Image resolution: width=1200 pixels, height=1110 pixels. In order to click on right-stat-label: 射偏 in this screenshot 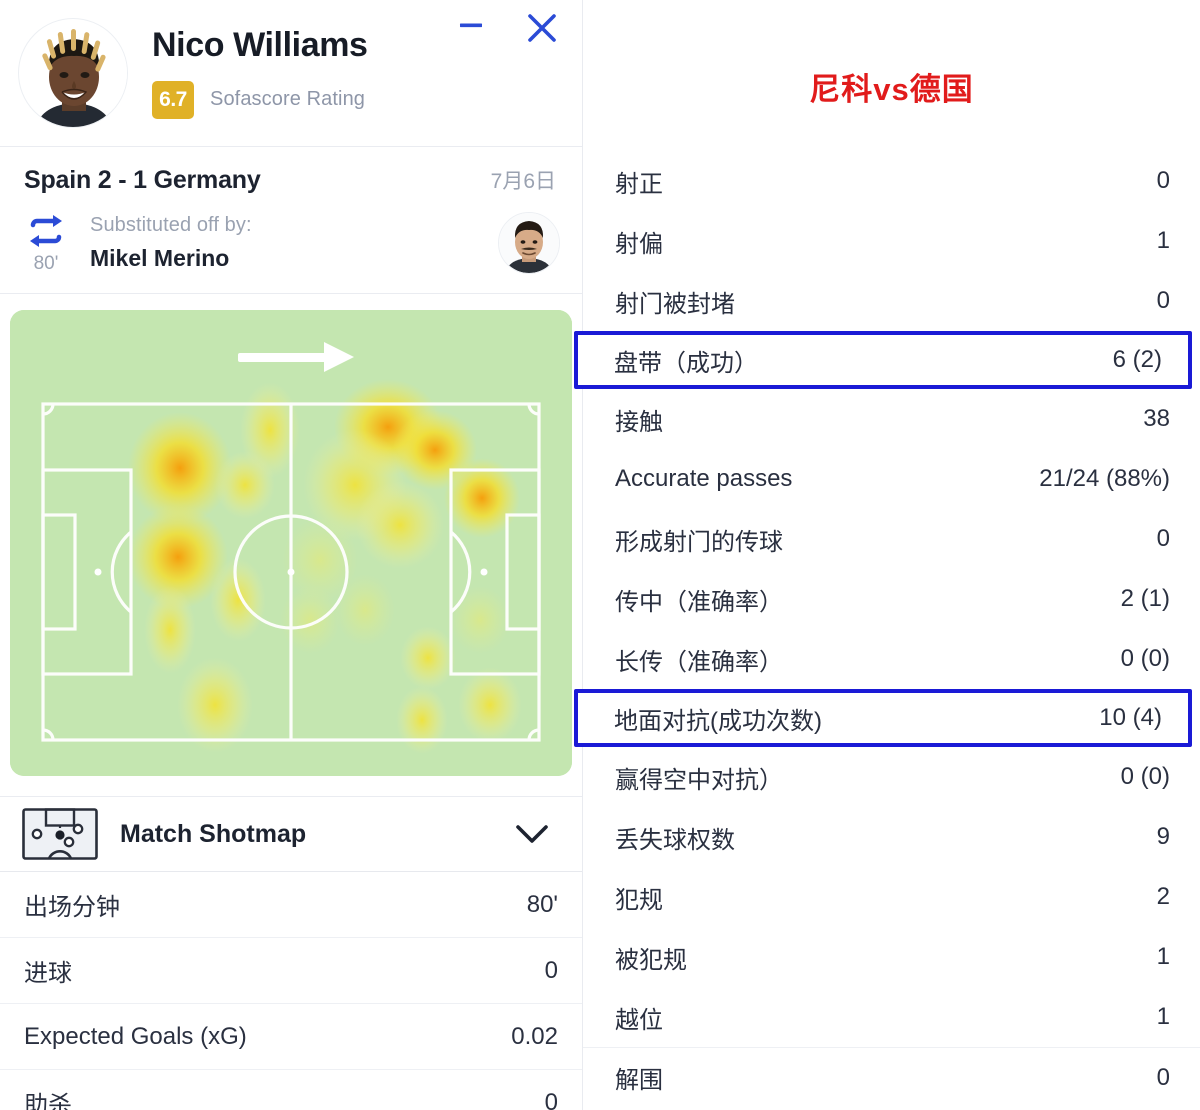, I will do `click(639, 244)`.